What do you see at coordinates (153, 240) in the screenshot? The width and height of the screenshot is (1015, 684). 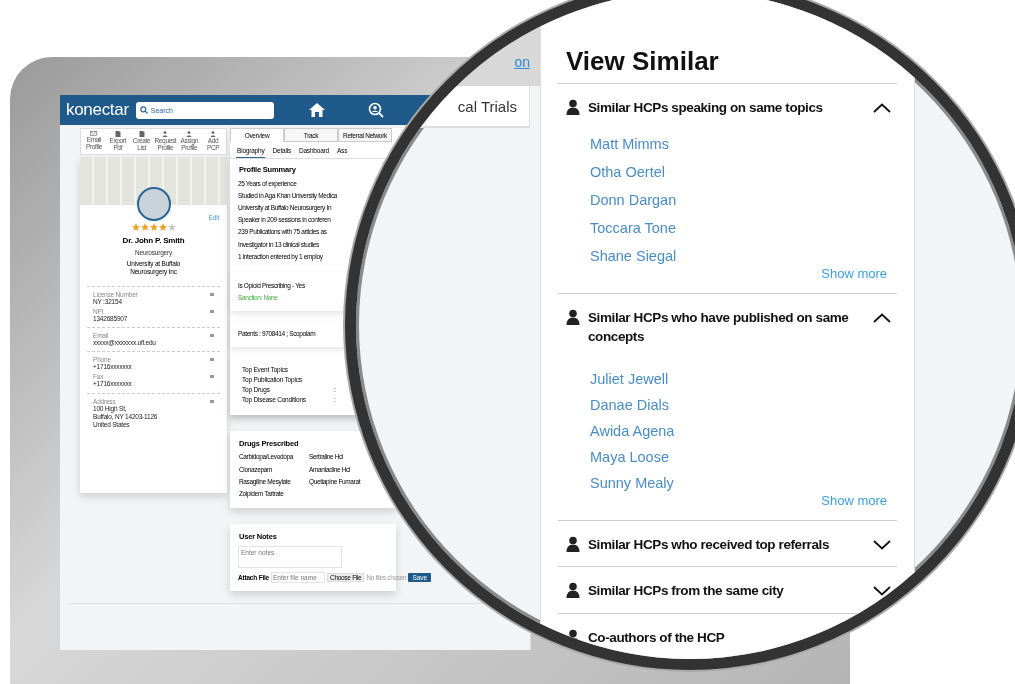 I see `doctor-name: Dr. John P. Smith` at bounding box center [153, 240].